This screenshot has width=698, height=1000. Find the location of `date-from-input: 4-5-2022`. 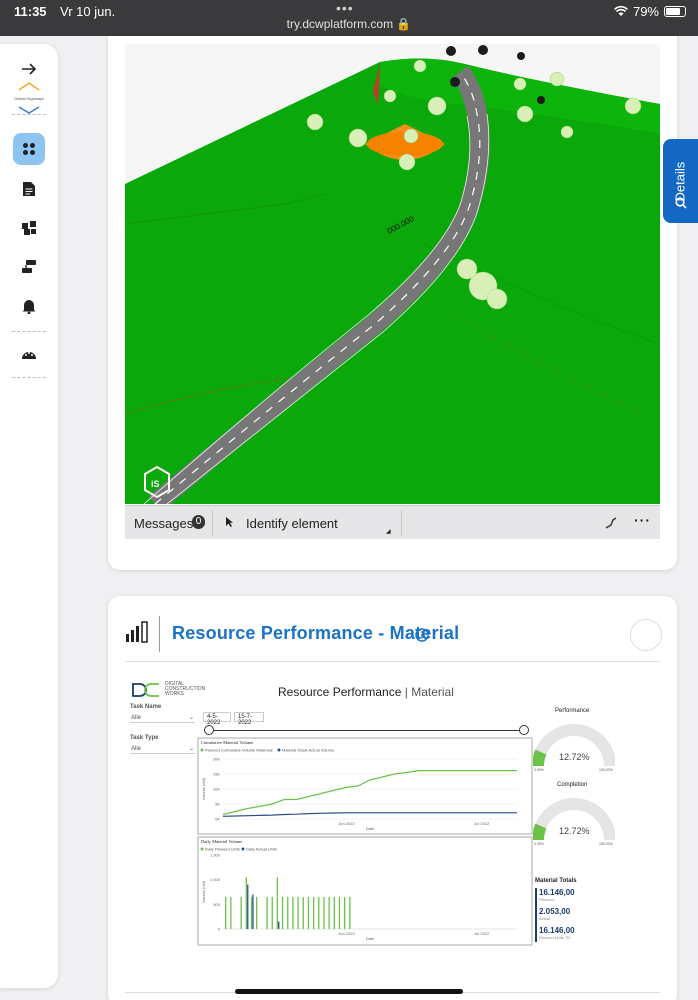

date-from-input: 4-5-2022 is located at coordinates (217, 719).